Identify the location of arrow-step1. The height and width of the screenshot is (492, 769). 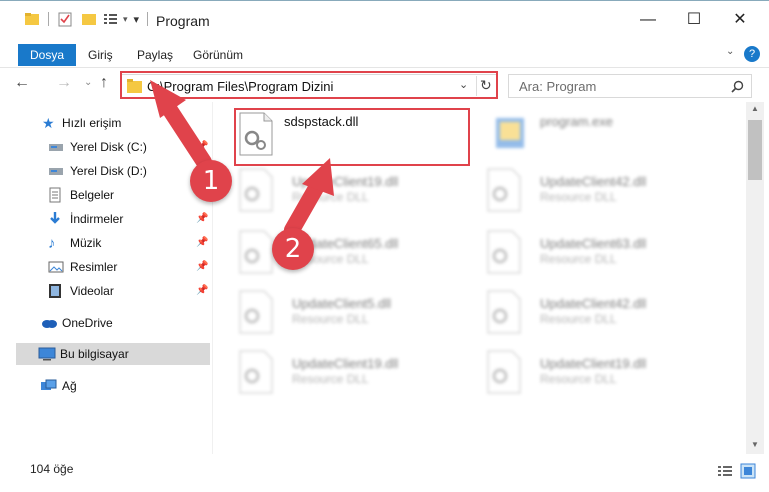
(181, 125).